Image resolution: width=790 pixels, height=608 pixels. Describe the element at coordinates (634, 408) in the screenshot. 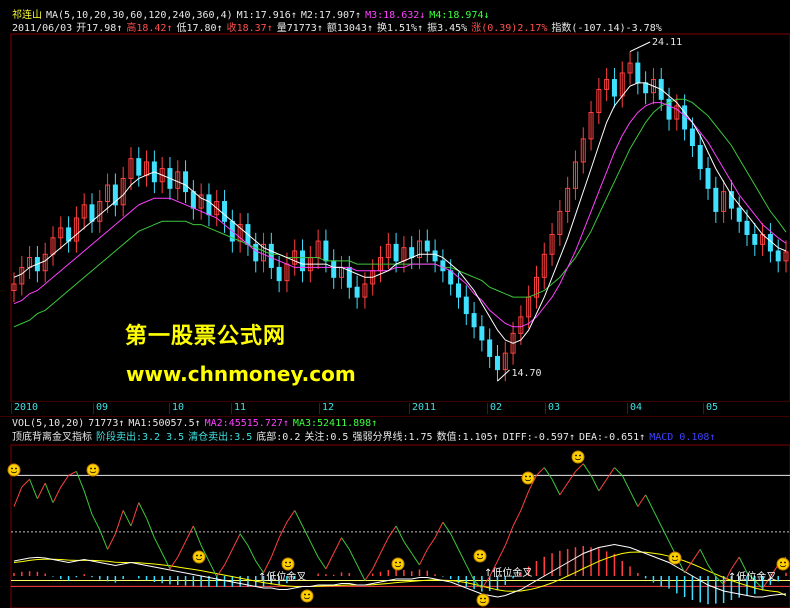

I see `date-tick-label: 04` at that location.